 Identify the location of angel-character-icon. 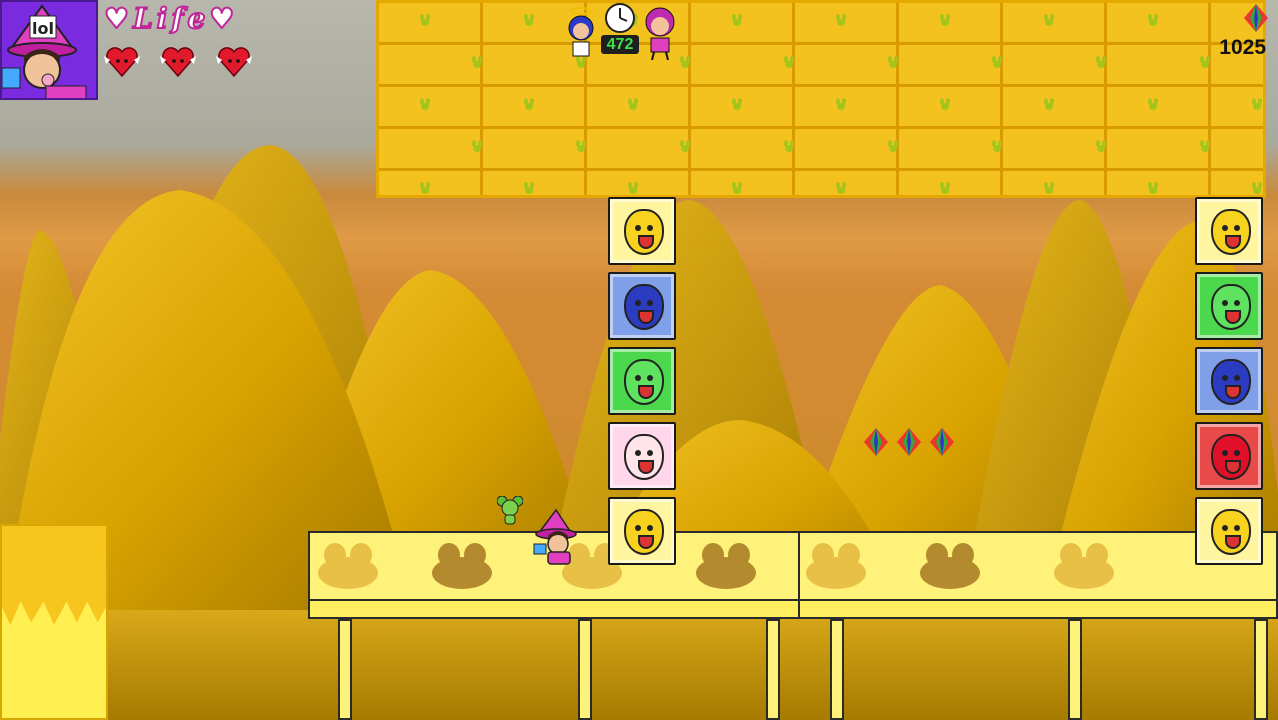
(581, 32).